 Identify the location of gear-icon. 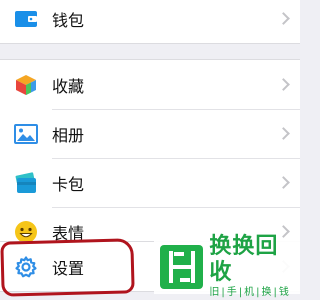
(25, 266).